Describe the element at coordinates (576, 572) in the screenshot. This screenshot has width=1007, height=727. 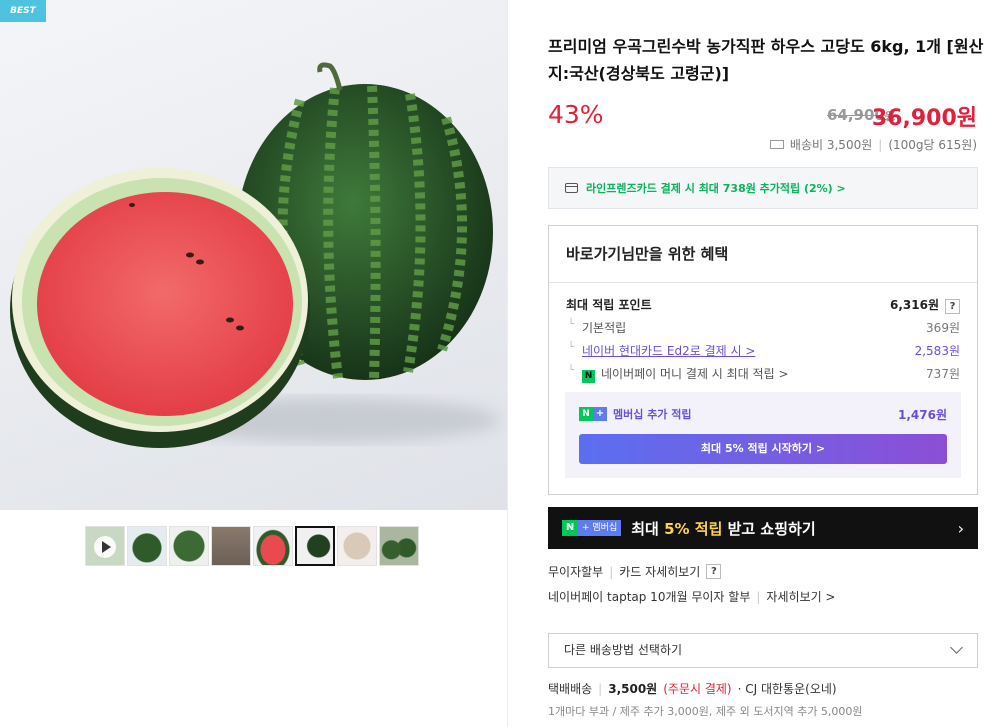
I see `installment-label: 무이자할부` at that location.